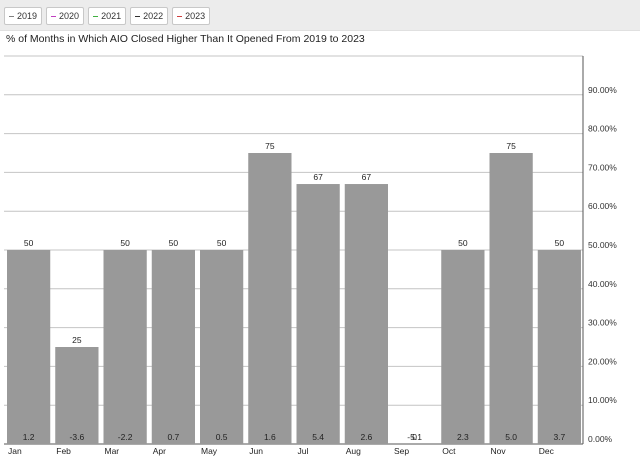 The image size is (640, 459). Describe the element at coordinates (77, 340) in the screenshot. I see `bar-value-label: 25` at that location.